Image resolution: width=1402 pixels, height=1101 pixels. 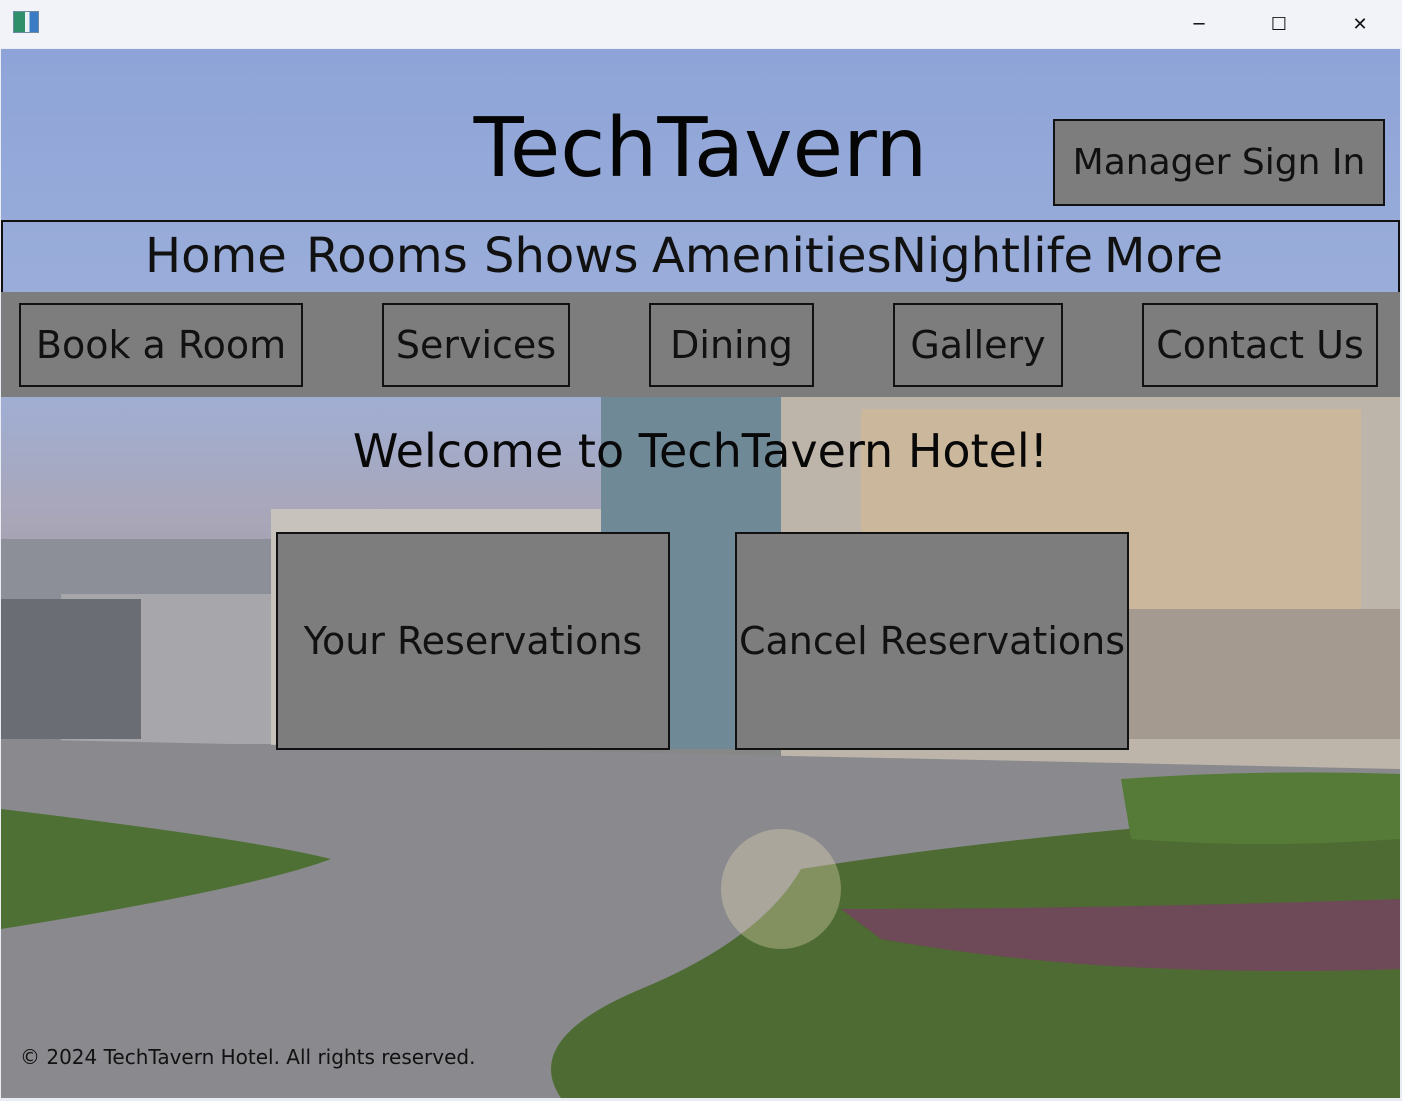 I want to click on book-room-button: Book a Room, so click(x=161, y=345).